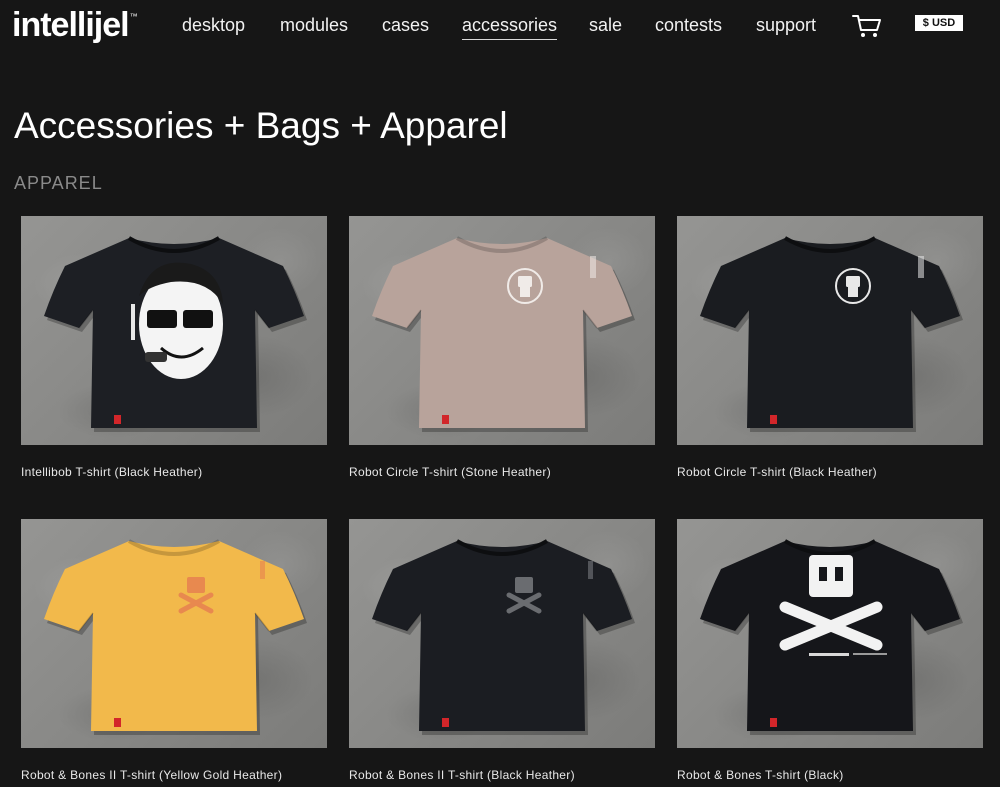  What do you see at coordinates (688, 25) in the screenshot?
I see `nav-item-contests: contests` at bounding box center [688, 25].